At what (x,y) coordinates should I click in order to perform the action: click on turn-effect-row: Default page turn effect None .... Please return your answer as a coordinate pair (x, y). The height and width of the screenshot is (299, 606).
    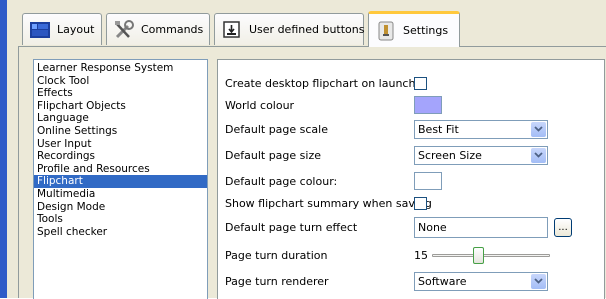
    Looking at the image, I should click on (410, 227).